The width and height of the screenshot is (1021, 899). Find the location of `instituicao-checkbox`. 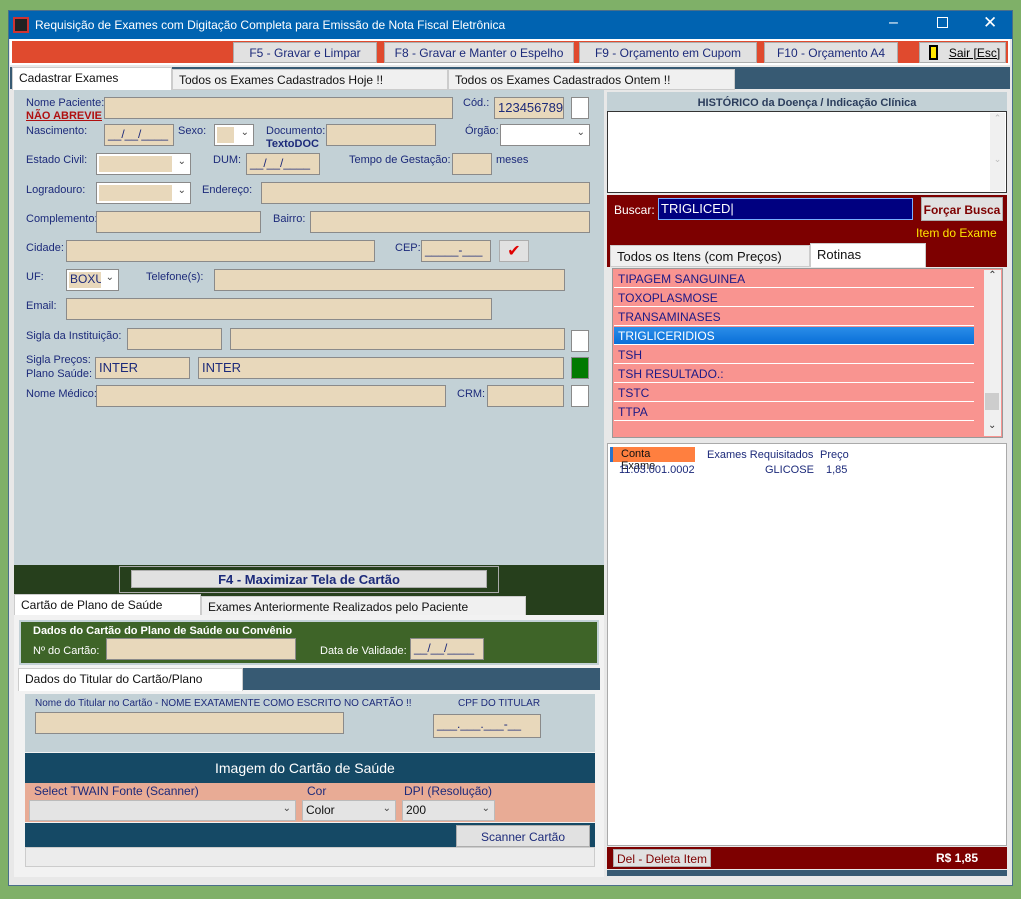

instituicao-checkbox is located at coordinates (580, 341).